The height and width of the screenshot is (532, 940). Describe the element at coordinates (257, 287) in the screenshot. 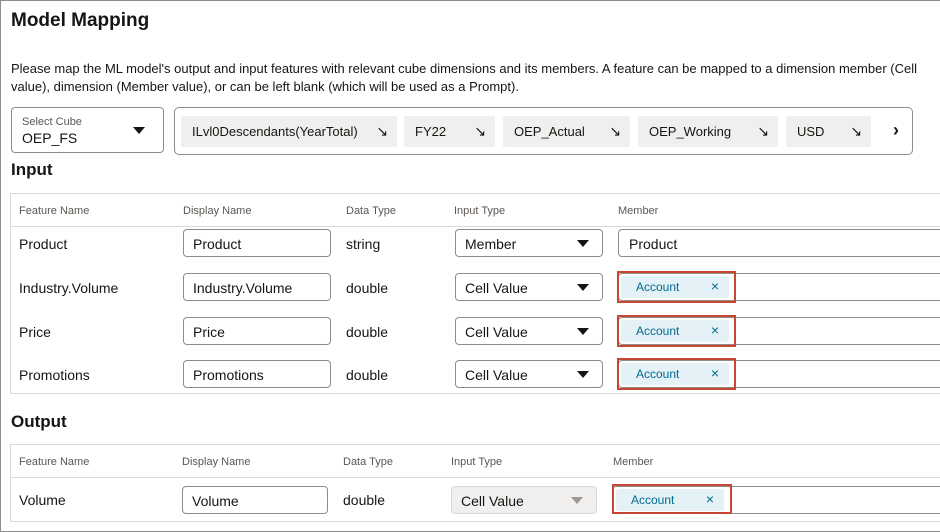

I see `display-name-field: Industry.Volume` at that location.